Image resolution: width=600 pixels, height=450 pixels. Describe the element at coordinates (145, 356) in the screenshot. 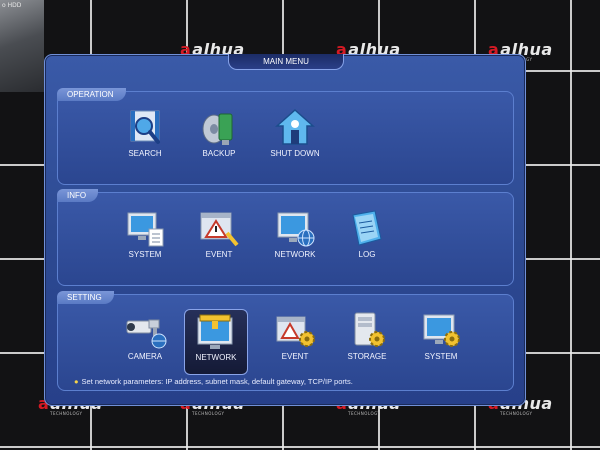

I see `camera-setting-label: CAMERA` at that location.